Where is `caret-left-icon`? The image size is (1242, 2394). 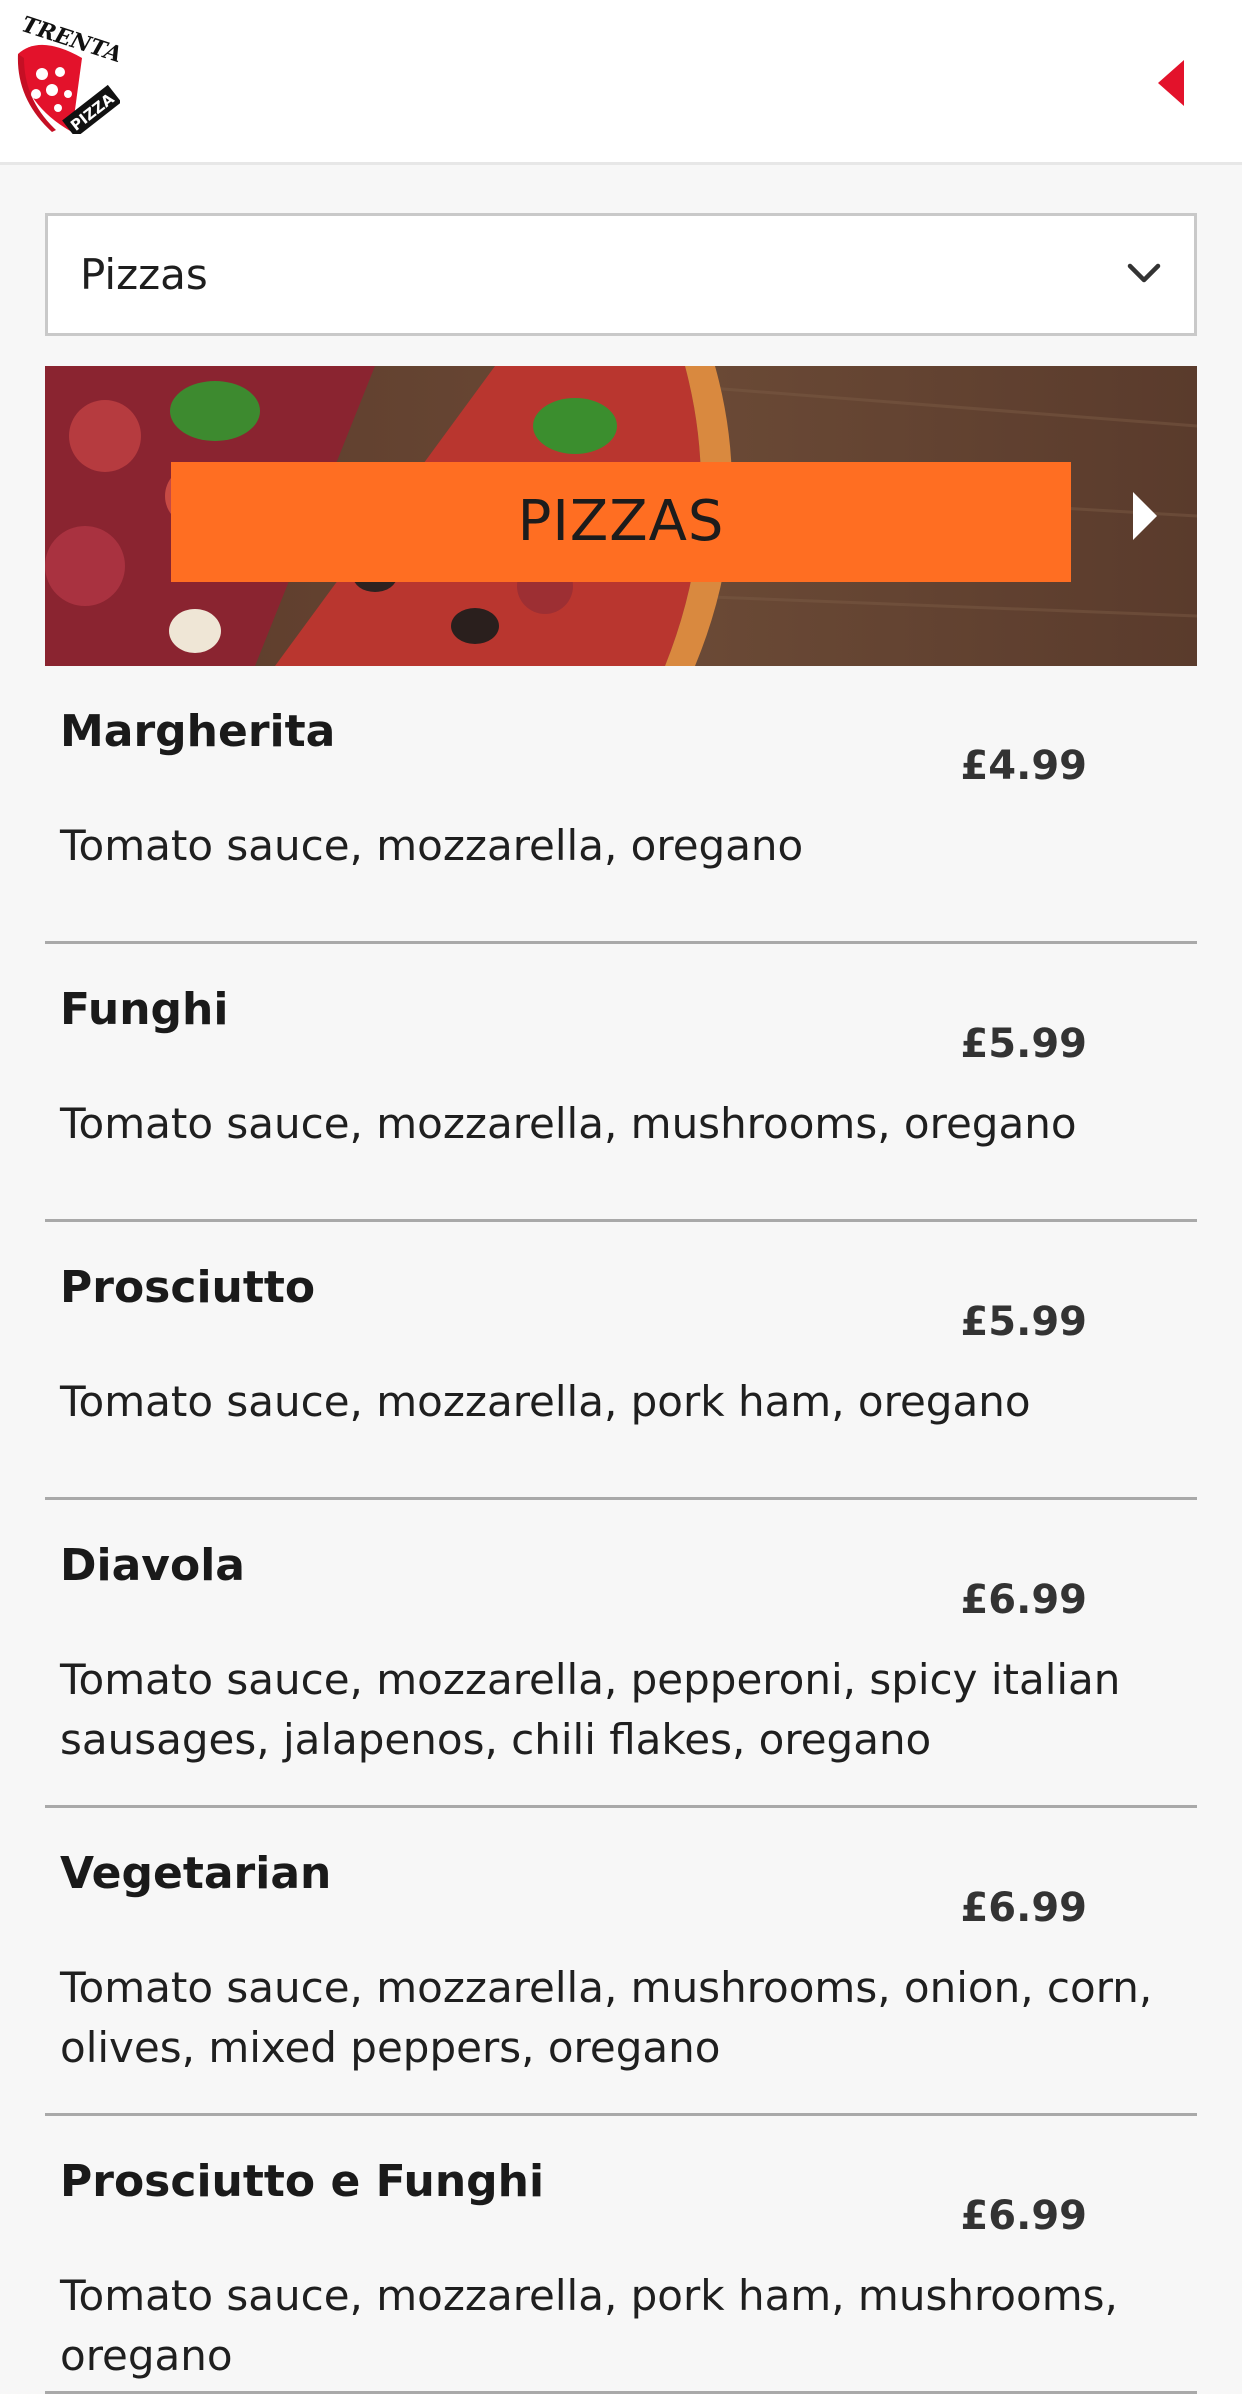
caret-left-icon is located at coordinates (1171, 83).